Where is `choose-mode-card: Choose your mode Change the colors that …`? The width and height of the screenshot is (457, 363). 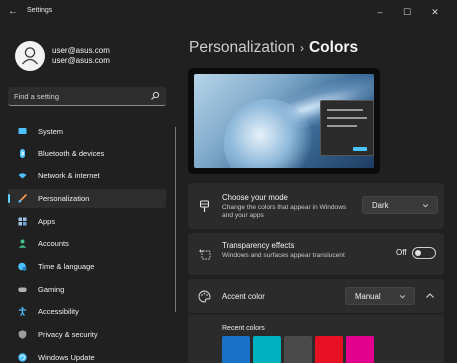 choose-mode-card: Choose your mode Change the colors that … is located at coordinates (316, 206).